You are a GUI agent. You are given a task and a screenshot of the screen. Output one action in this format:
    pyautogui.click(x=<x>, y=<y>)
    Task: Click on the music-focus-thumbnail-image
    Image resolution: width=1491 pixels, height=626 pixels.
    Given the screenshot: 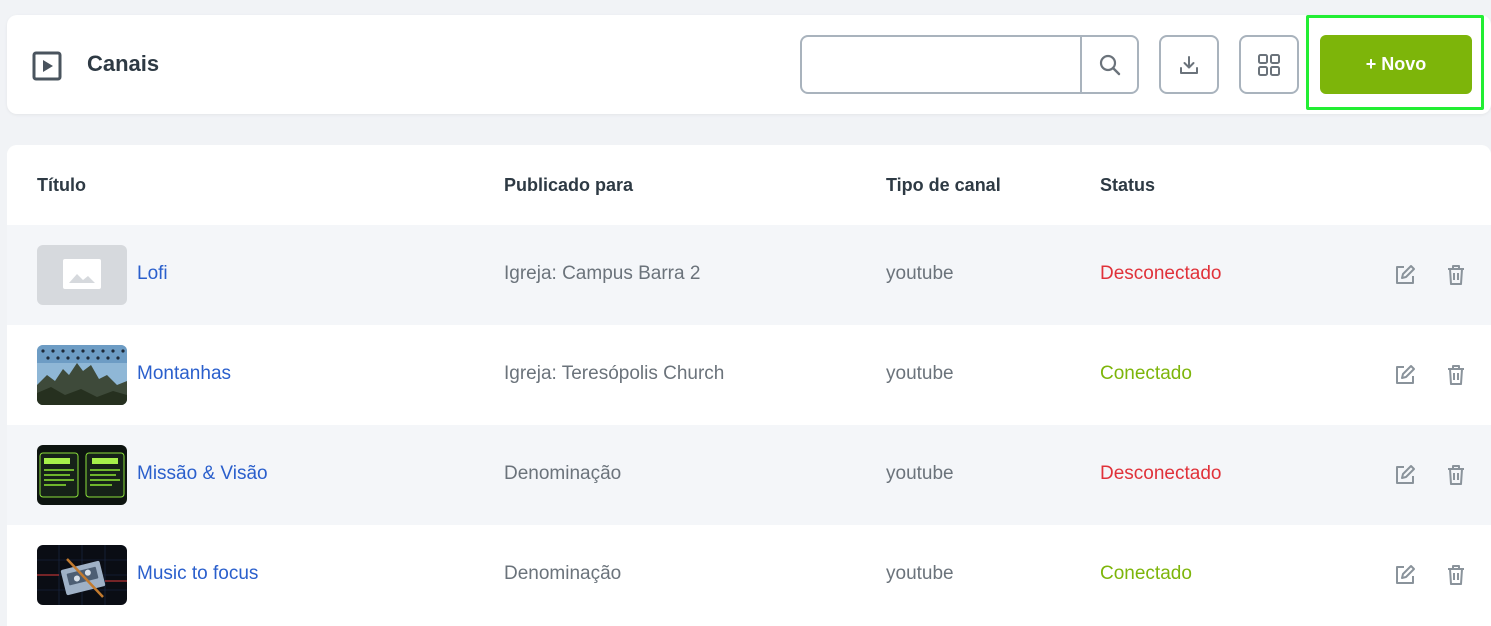 What is the action you would take?
    pyautogui.click(x=82, y=575)
    